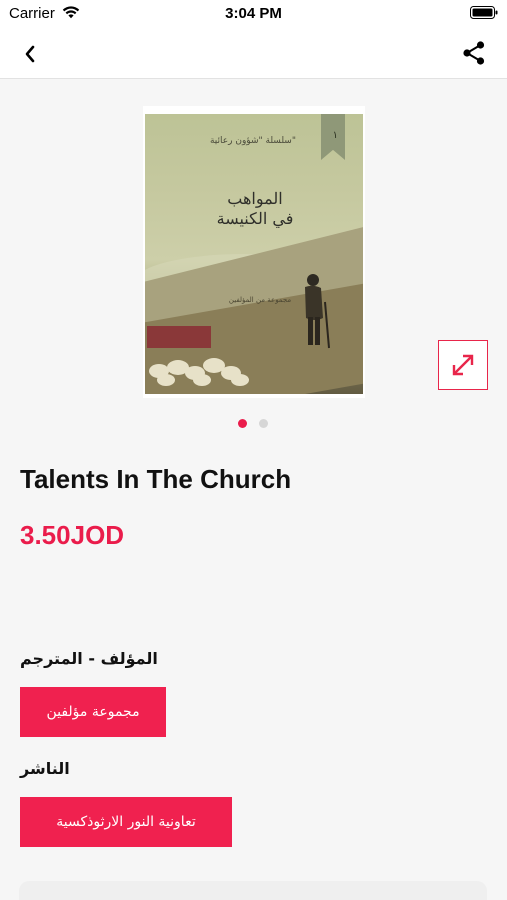 This screenshot has width=507, height=900. What do you see at coordinates (253, 53) in the screenshot?
I see `navigation-bar` at bounding box center [253, 53].